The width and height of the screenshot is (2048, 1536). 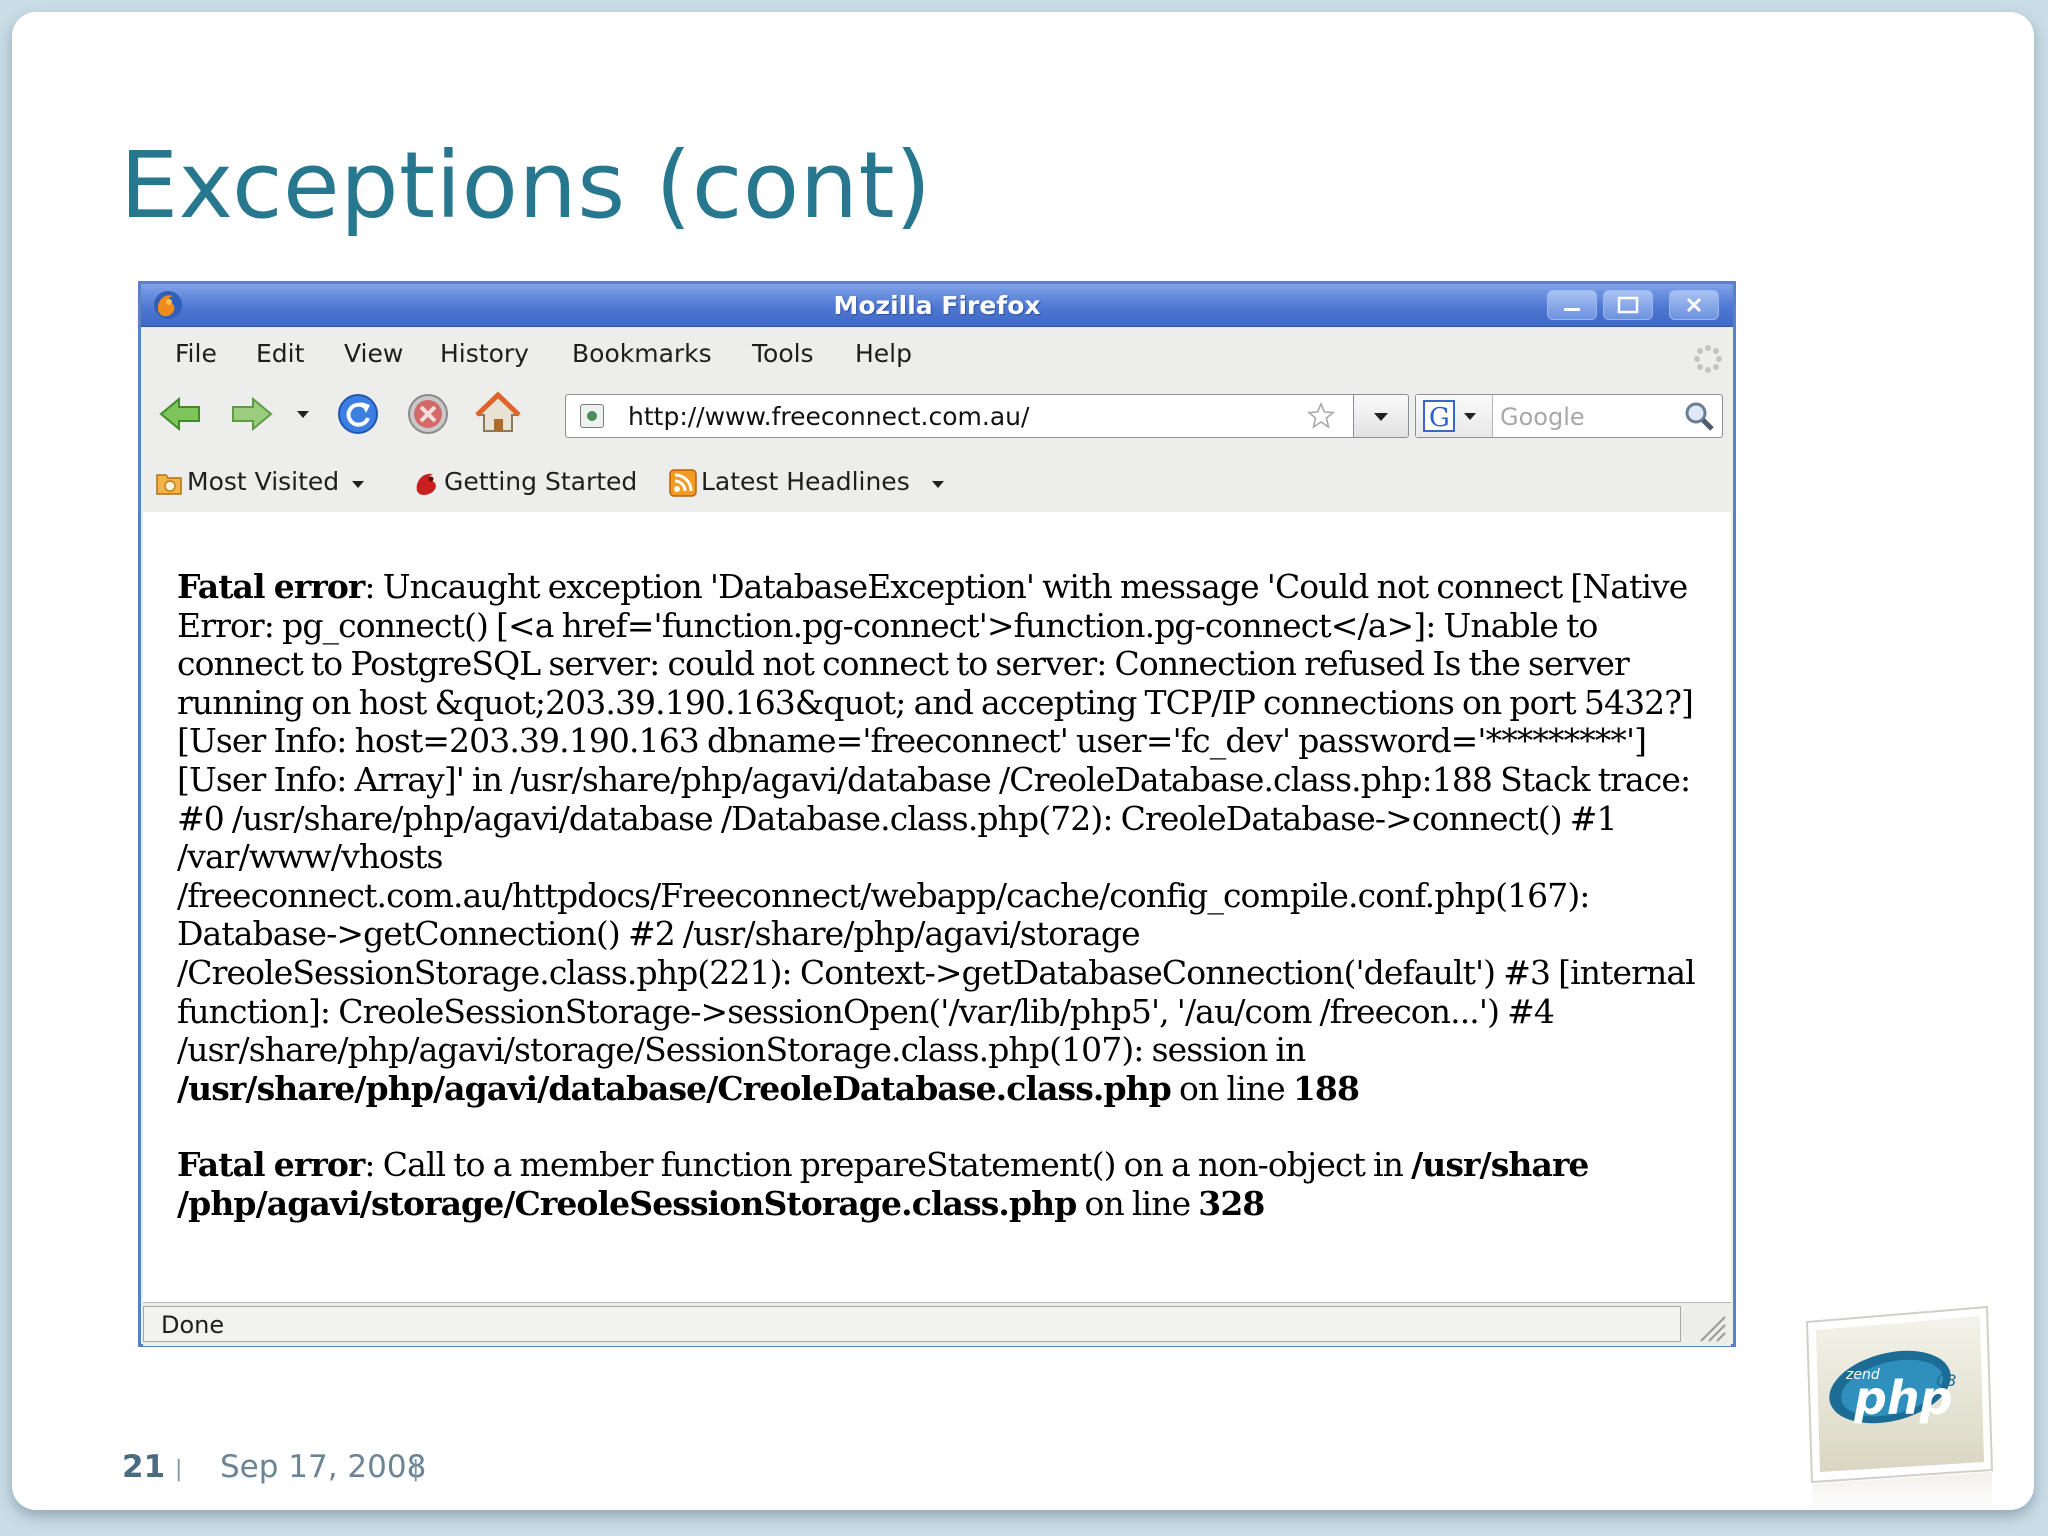 What do you see at coordinates (883, 353) in the screenshot?
I see `menu-help: Help` at bounding box center [883, 353].